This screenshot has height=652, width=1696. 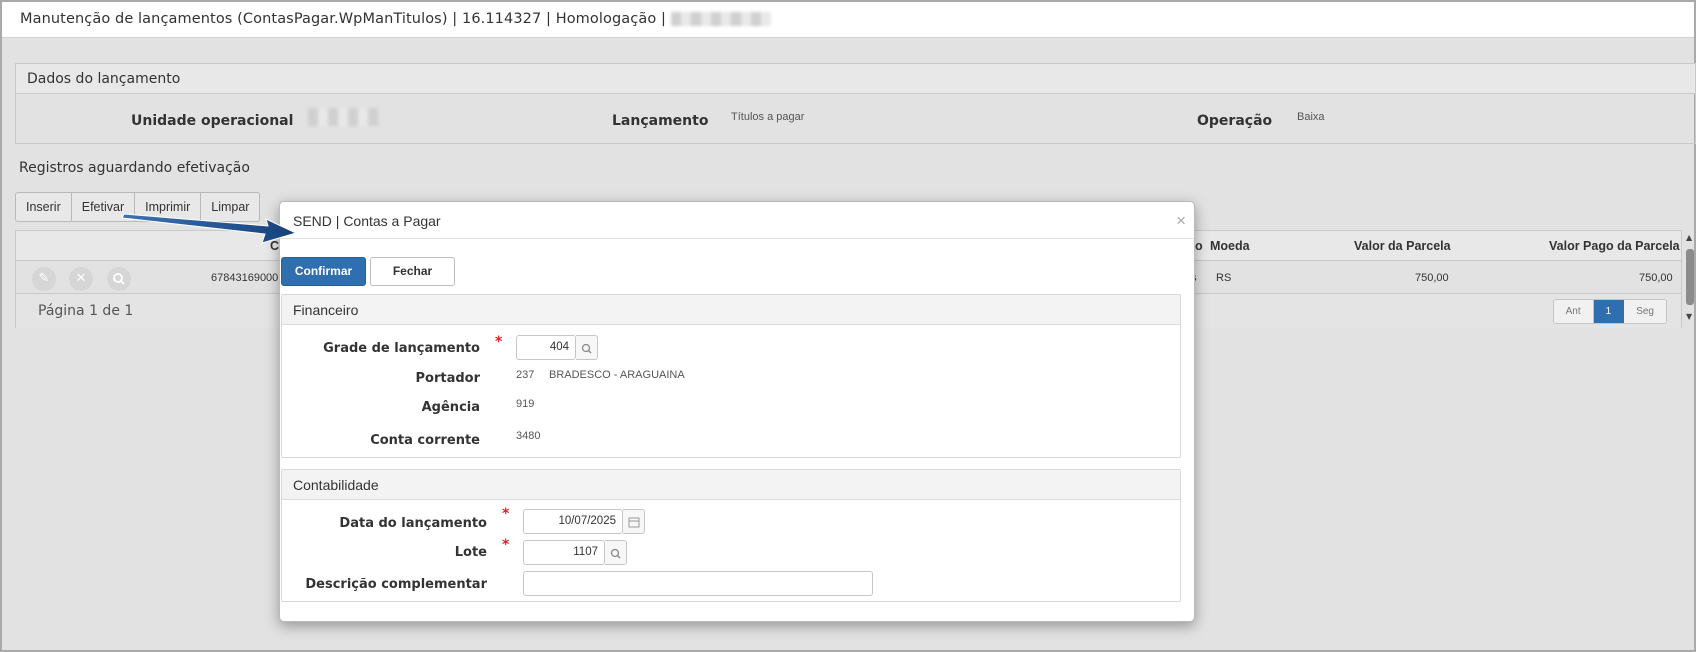 I want to click on grid-scrollbar: ▲ ▼, so click(x=1690, y=277).